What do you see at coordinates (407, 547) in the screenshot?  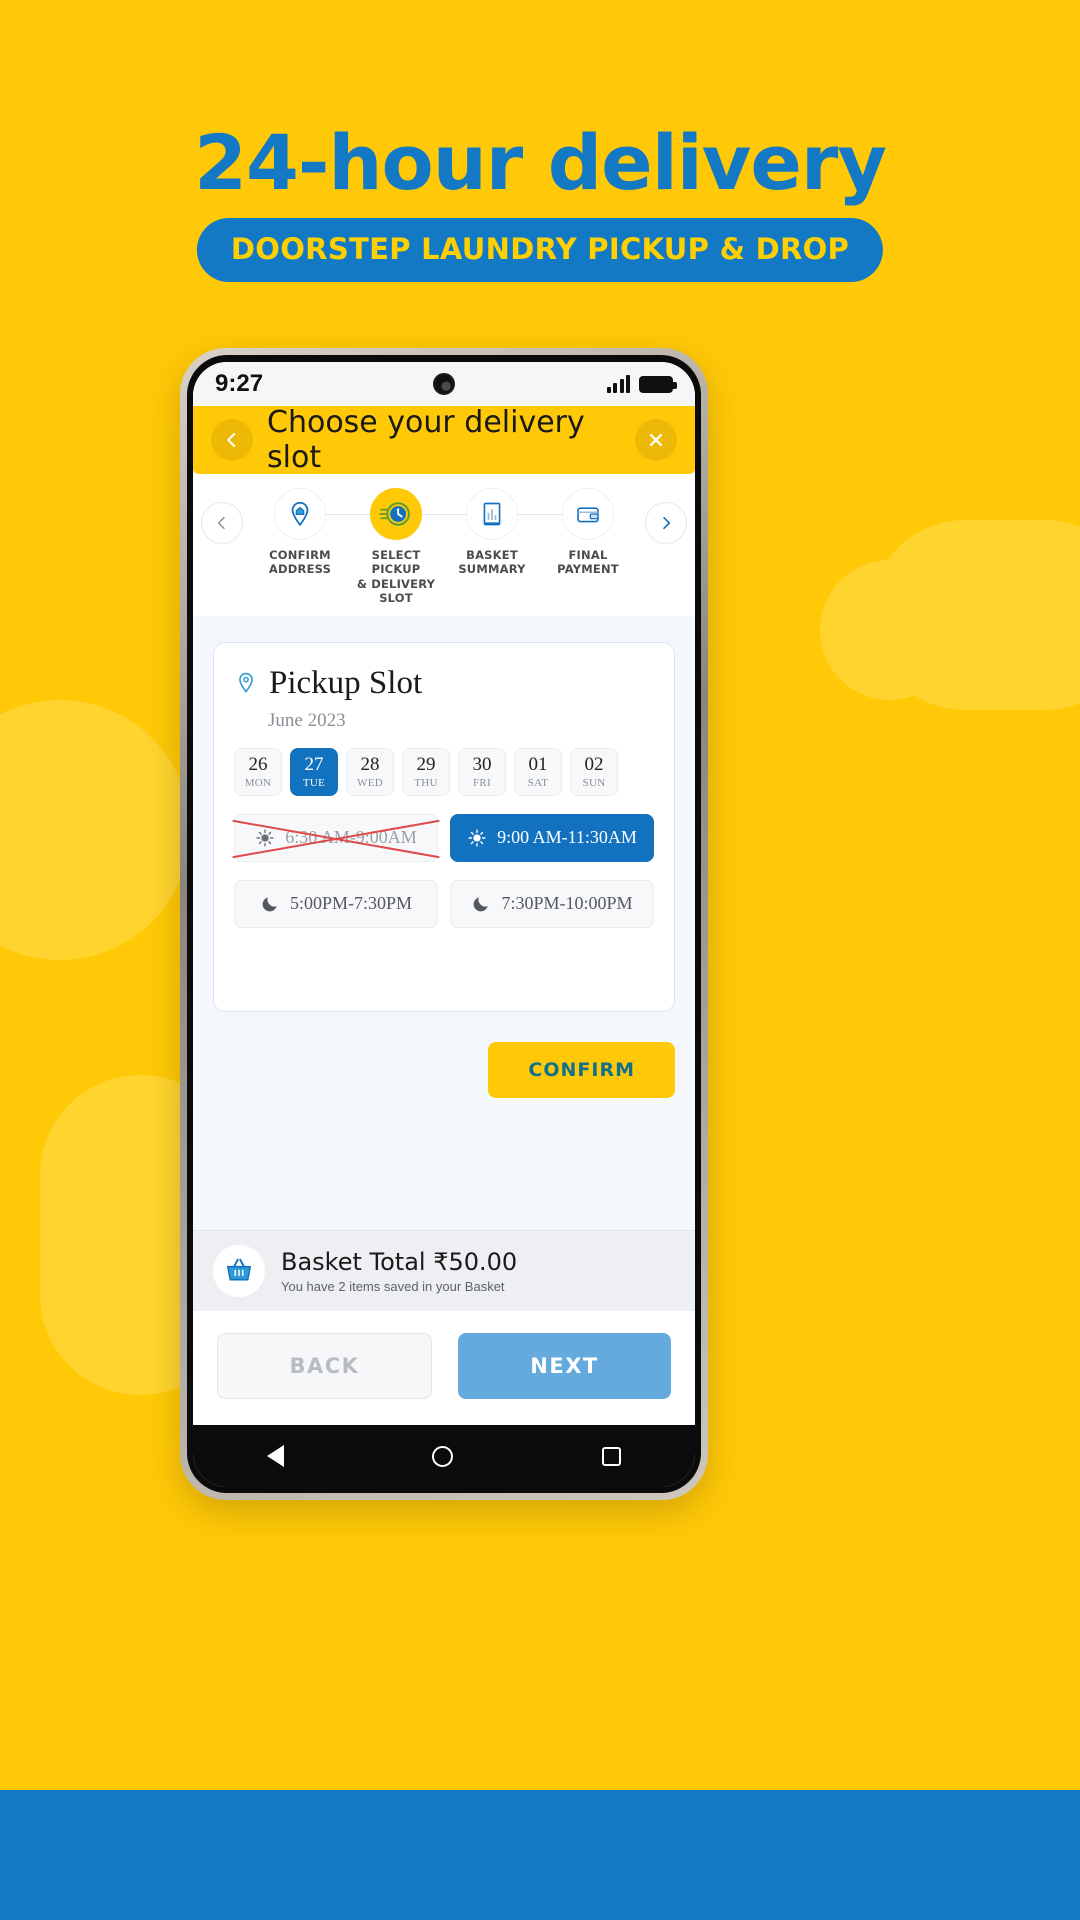 I see `step-select-pickup-slot: SELECT PICKUP & DELIVERY SLOT` at bounding box center [407, 547].